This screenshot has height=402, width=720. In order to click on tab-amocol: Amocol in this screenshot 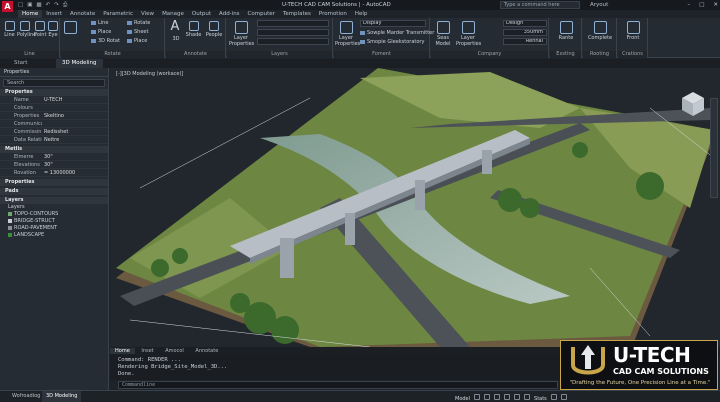, I will do `click(174, 351)`.